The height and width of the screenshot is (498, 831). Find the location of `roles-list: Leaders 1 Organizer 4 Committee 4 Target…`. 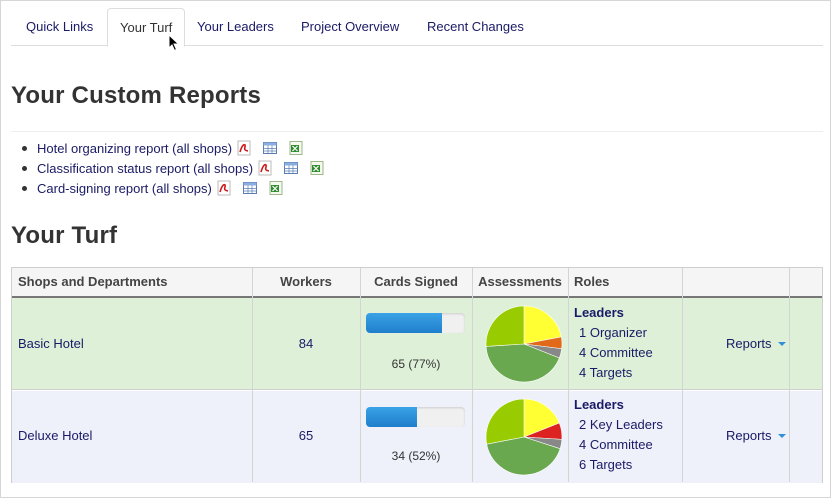

roles-list: Leaders 1 Organizer 4 Committee 4 Target… is located at coordinates (613, 343).